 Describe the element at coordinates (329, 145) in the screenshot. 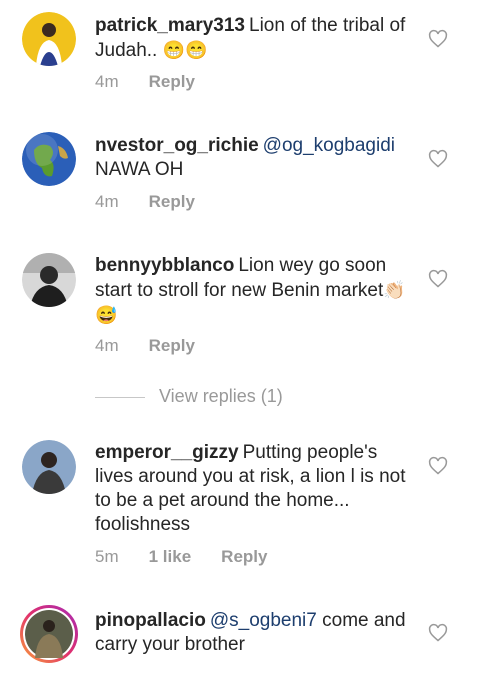

I see `mention-link: @og_kogbagidi` at that location.